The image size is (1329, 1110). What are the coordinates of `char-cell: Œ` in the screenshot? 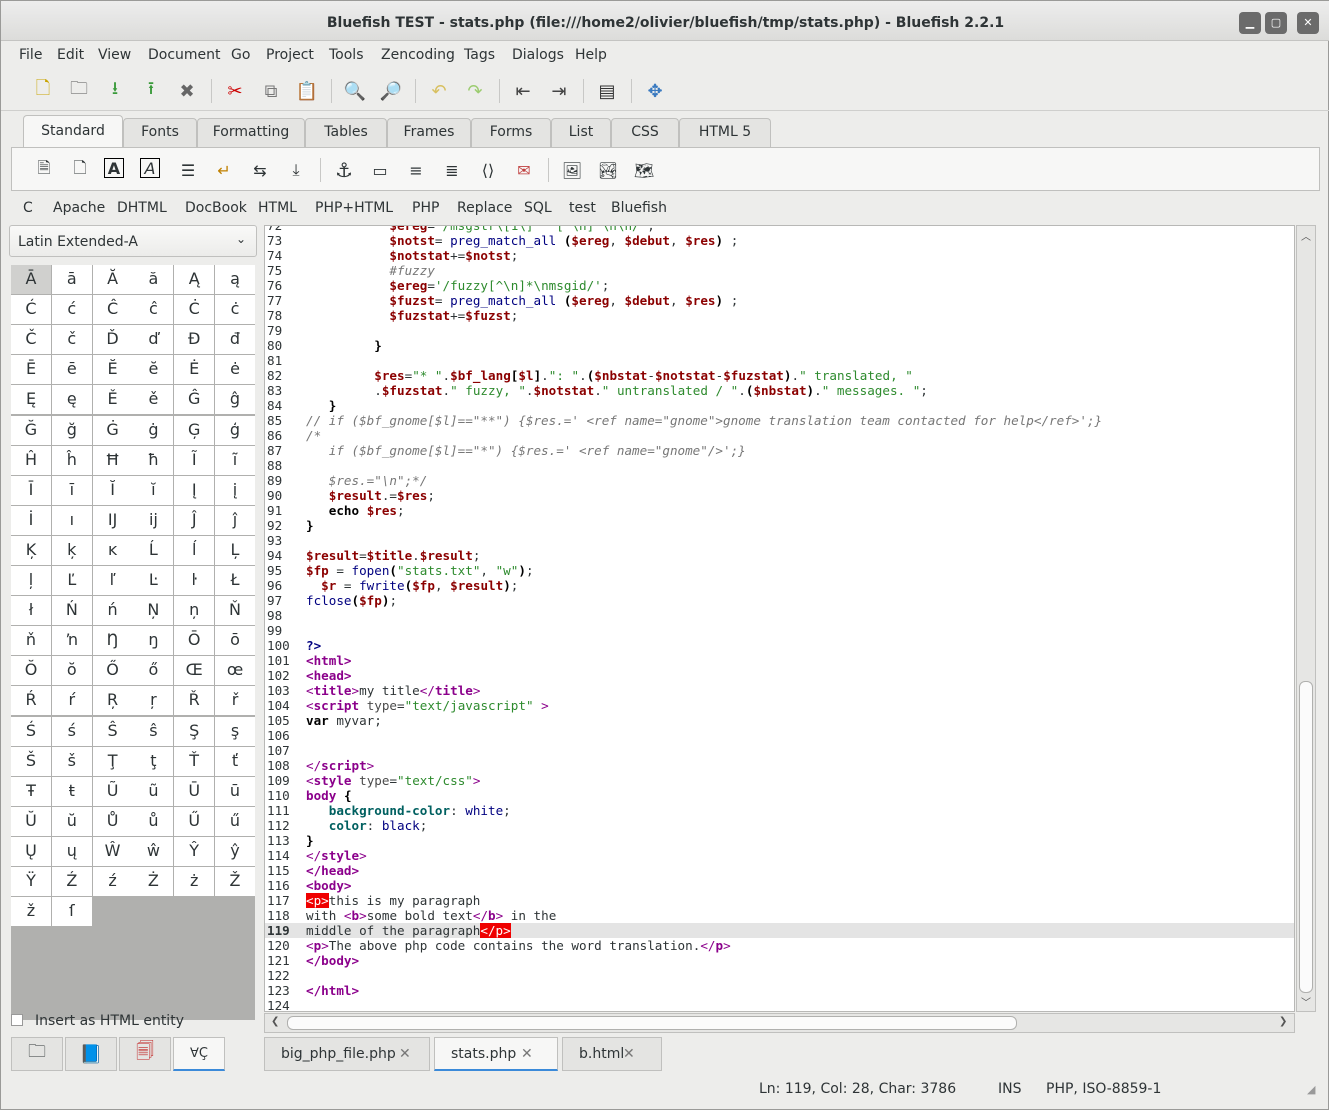 It's located at (194, 671).